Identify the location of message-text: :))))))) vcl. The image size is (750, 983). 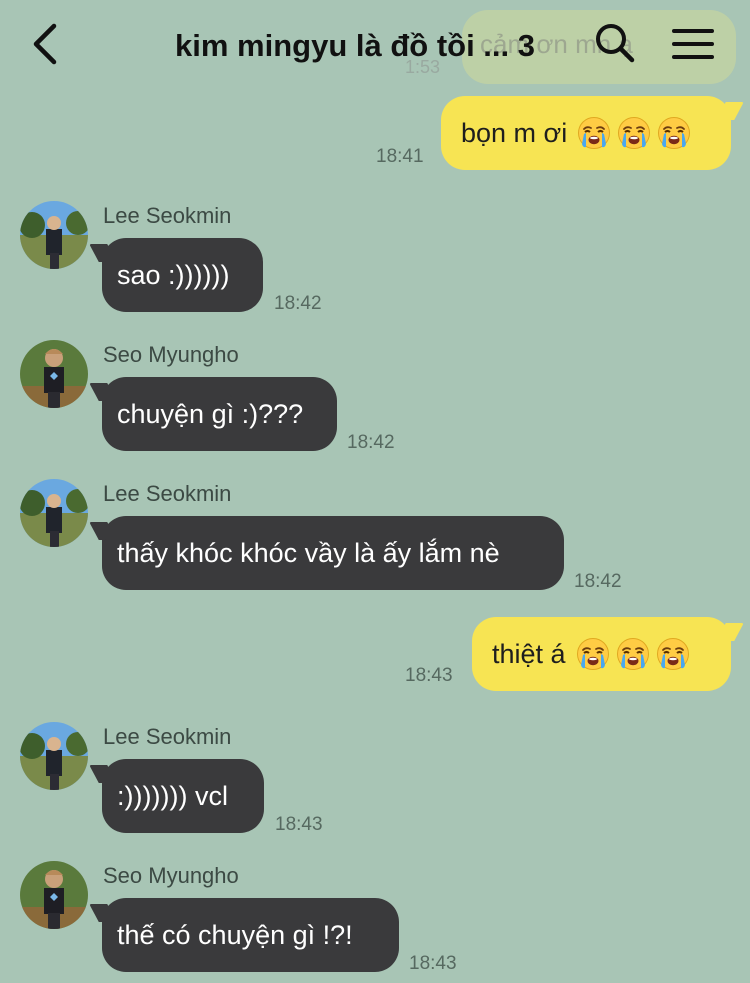
(172, 795).